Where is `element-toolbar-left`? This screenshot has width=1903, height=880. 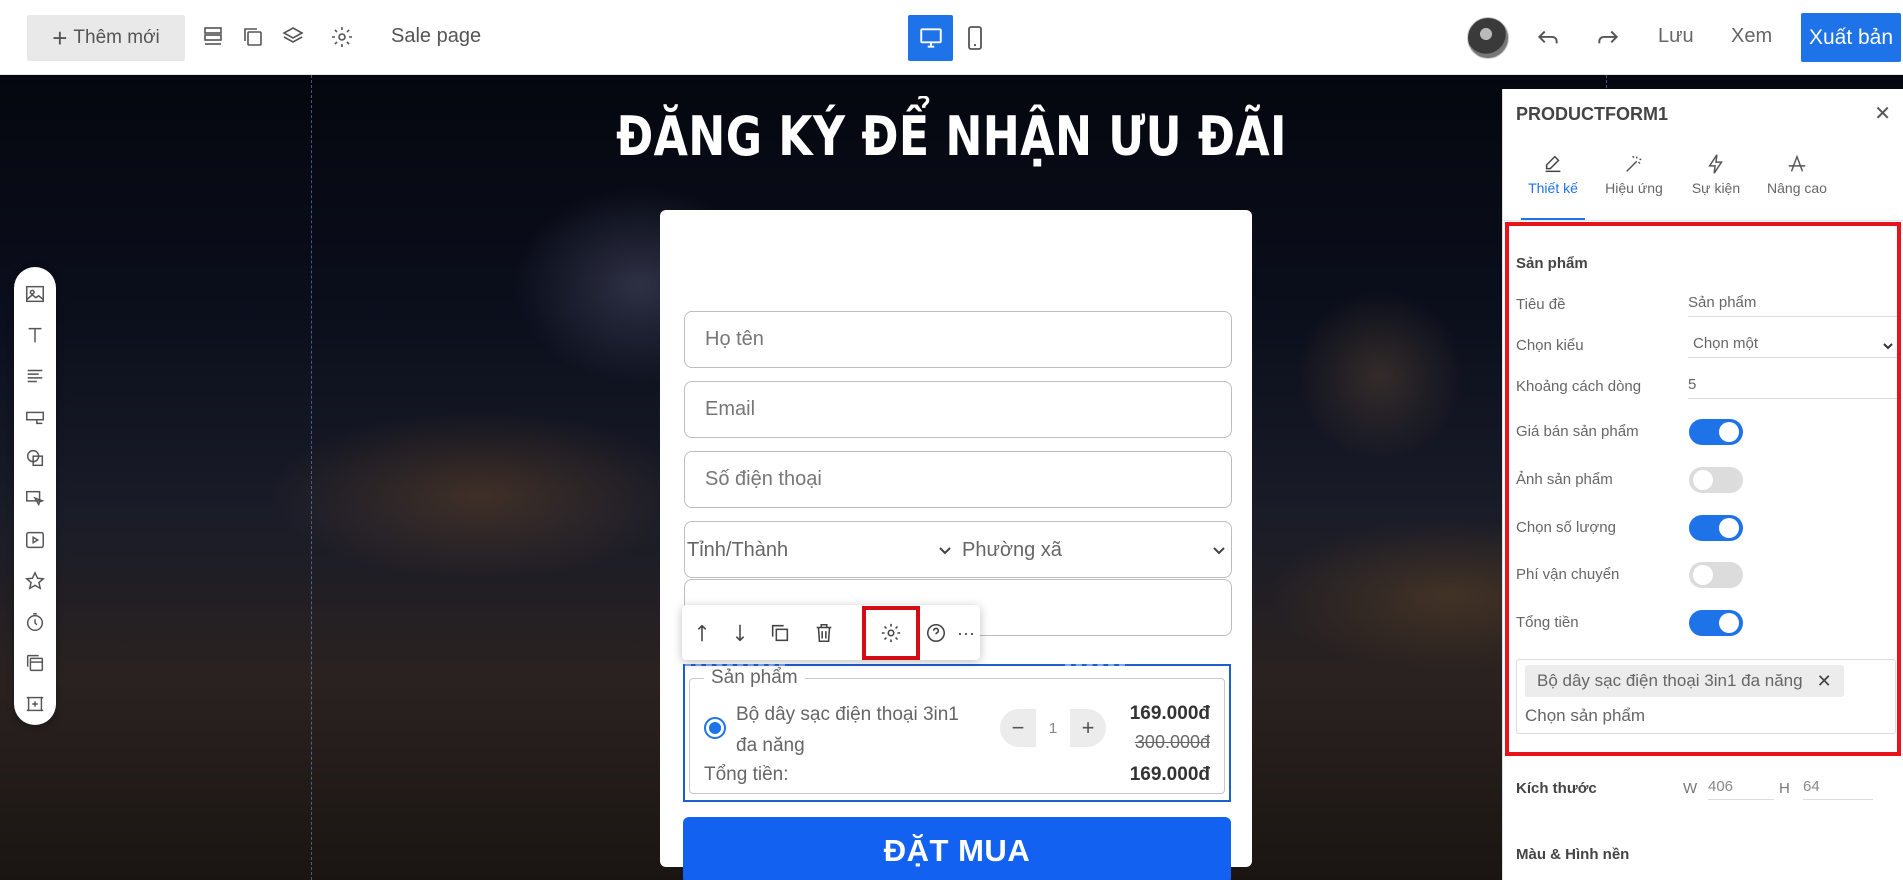 element-toolbar-left is located at coordinates (35, 496).